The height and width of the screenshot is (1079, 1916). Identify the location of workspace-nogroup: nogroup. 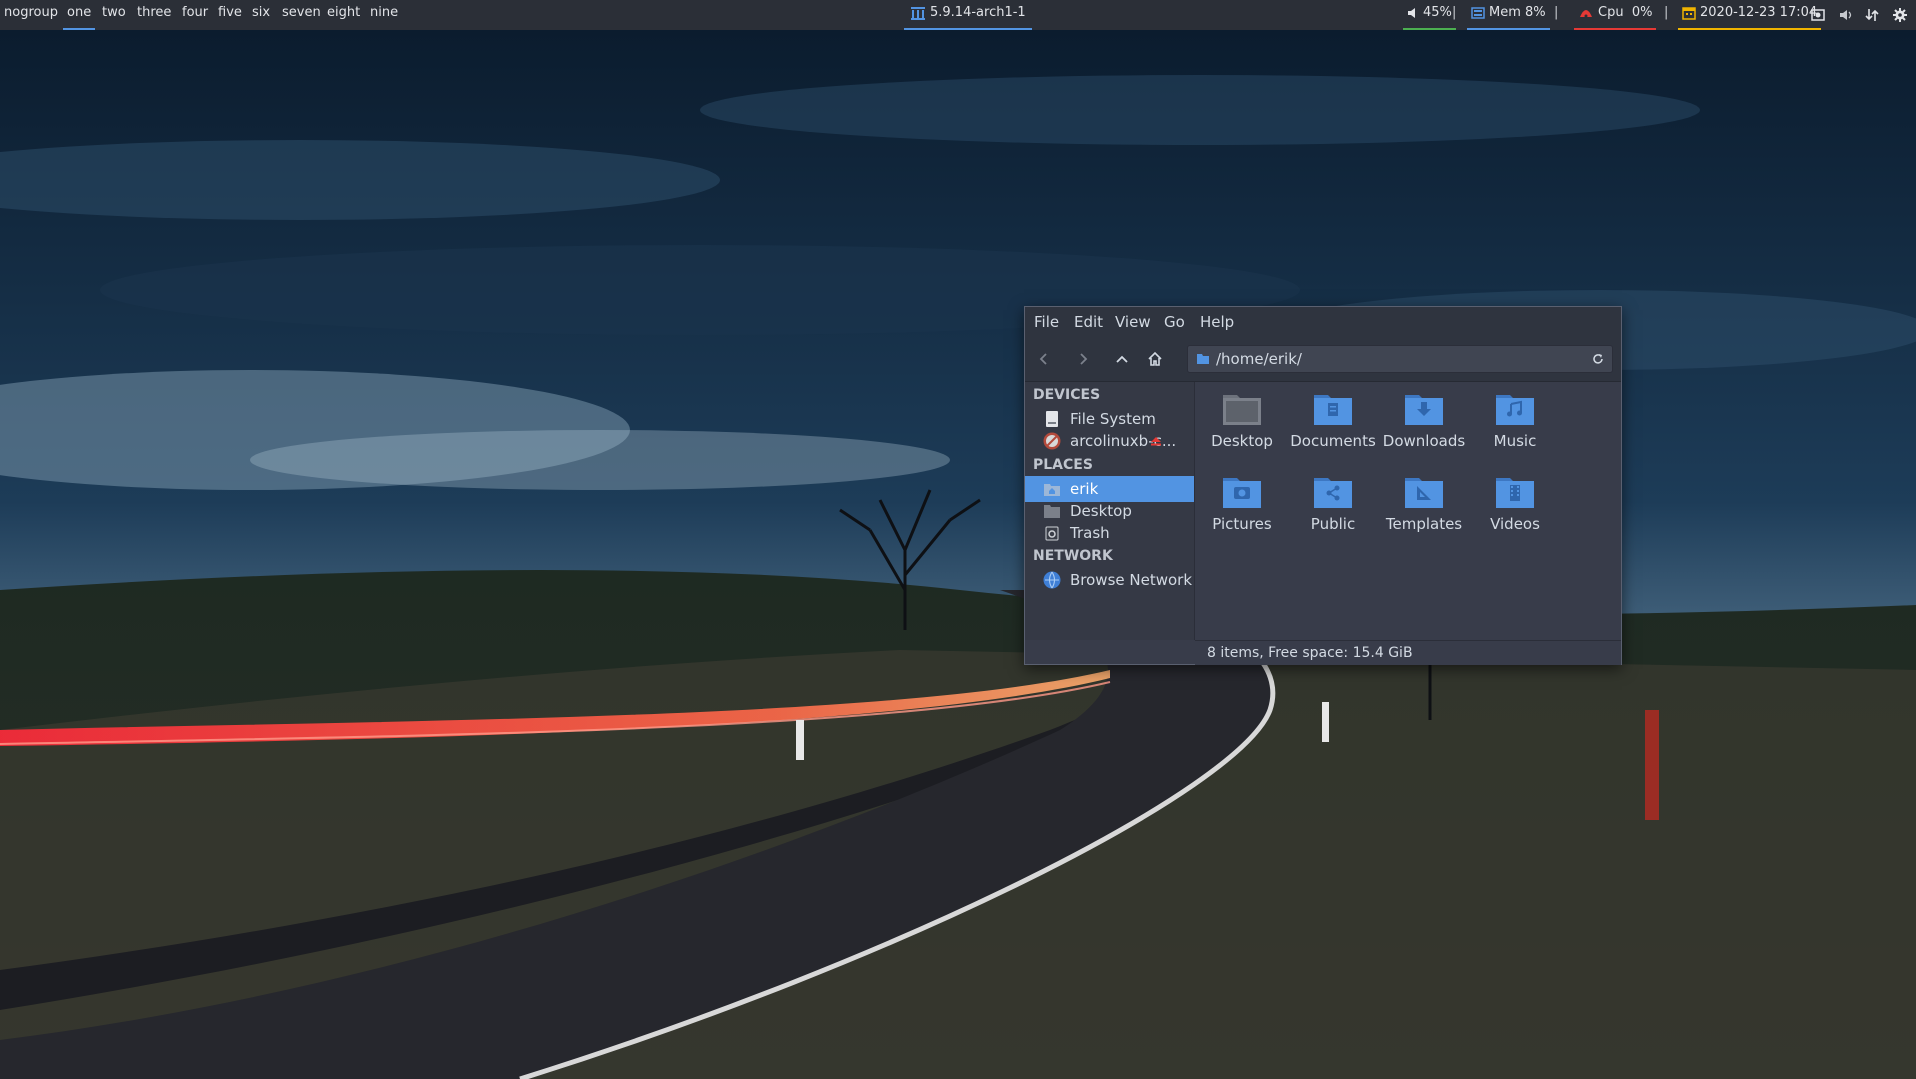
(31, 15).